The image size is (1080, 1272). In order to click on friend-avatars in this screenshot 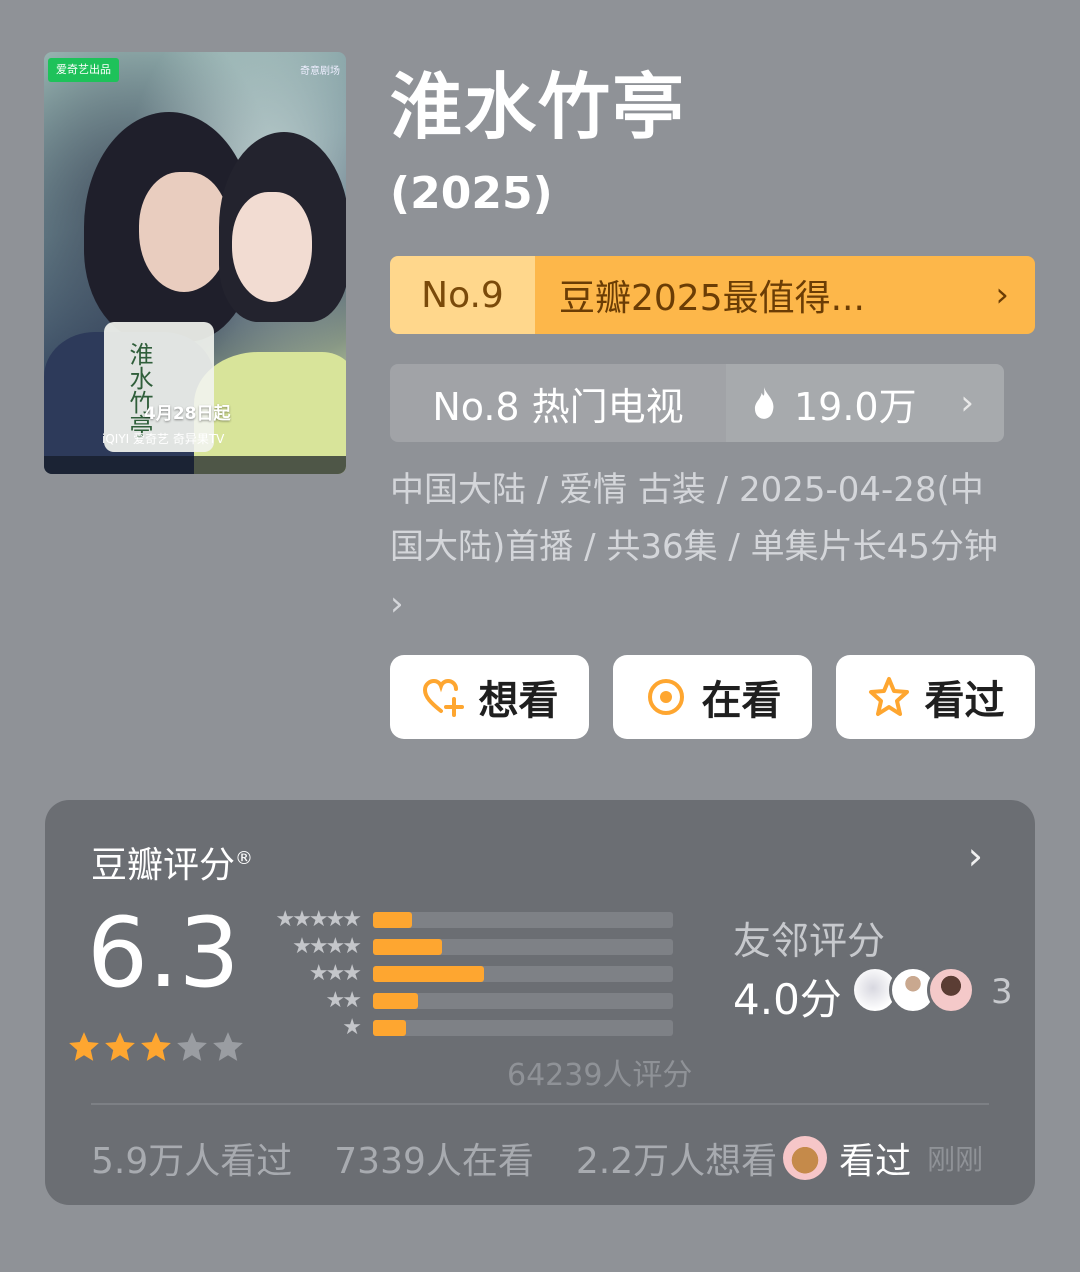, I will do `click(913, 990)`.